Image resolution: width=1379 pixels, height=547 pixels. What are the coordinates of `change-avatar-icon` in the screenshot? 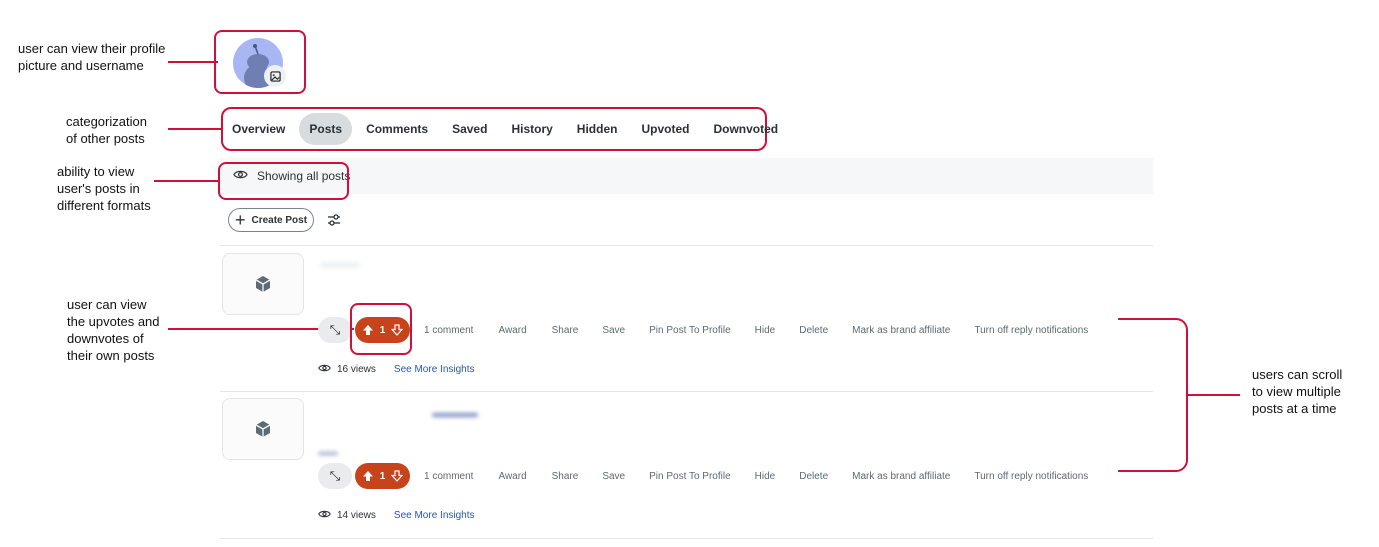 It's located at (275, 76).